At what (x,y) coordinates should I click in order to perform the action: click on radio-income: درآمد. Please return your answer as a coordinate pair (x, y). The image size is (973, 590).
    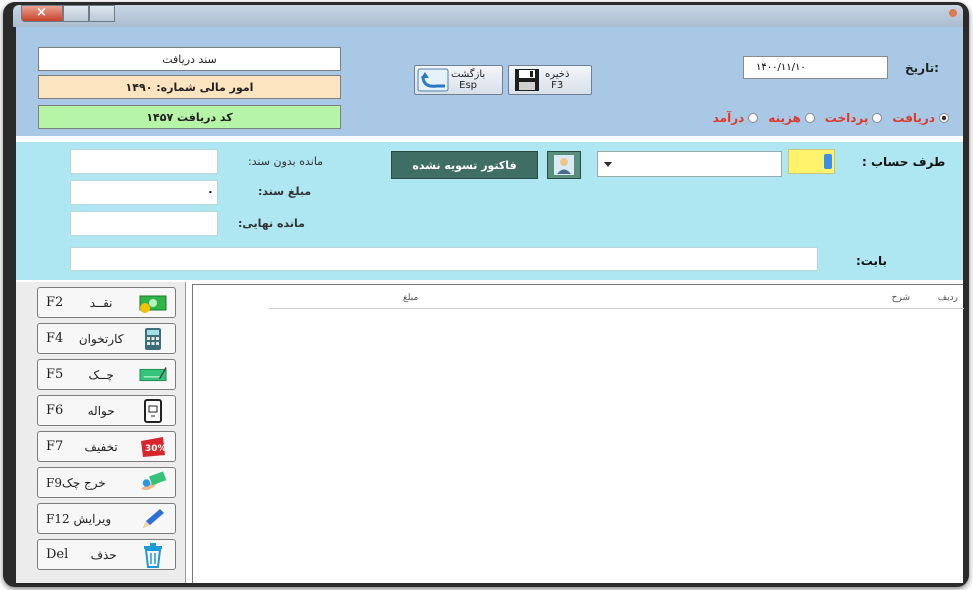
    Looking at the image, I should click on (736, 118).